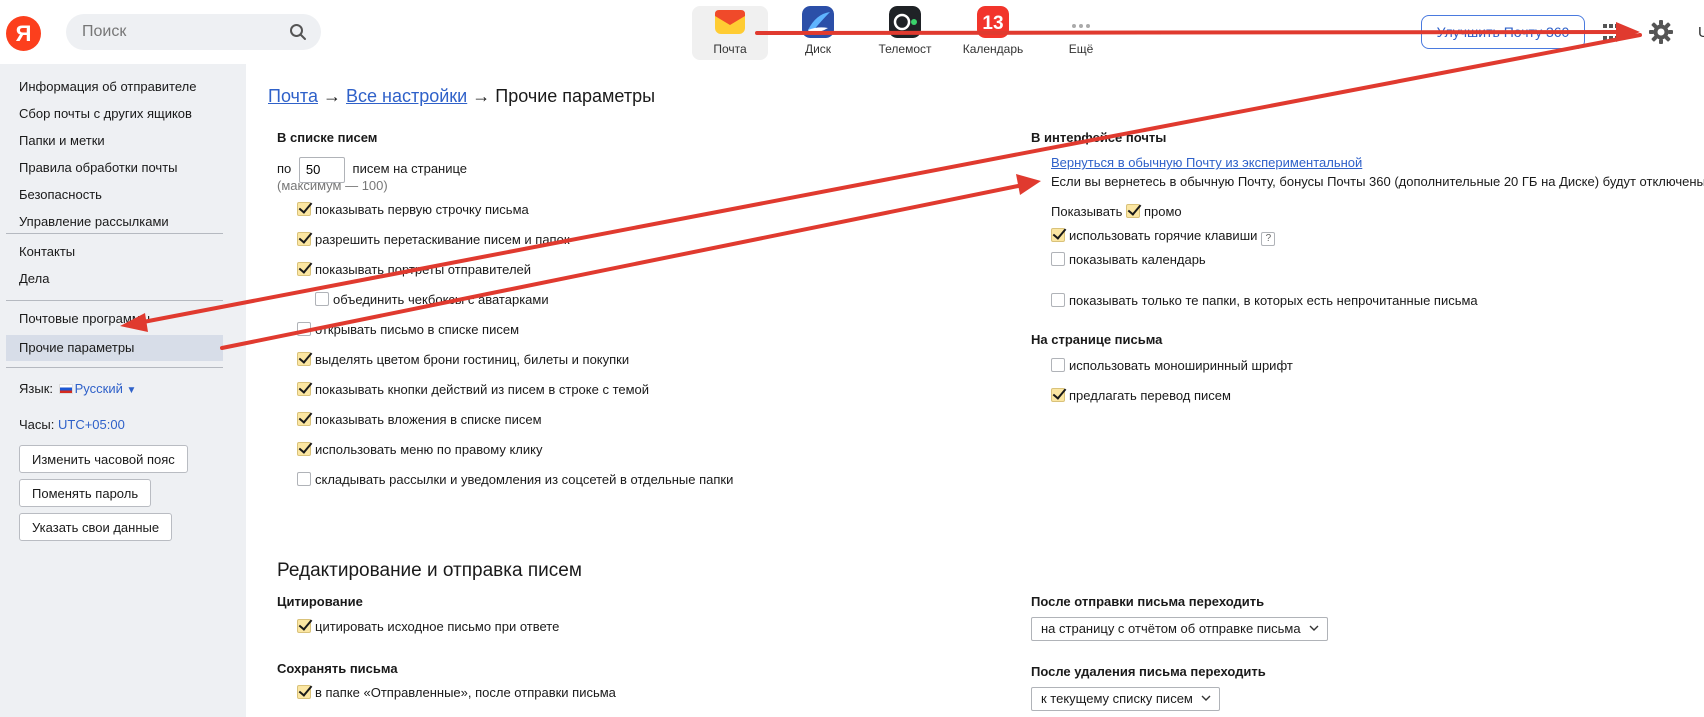 The height and width of the screenshot is (717, 1704). Describe the element at coordinates (1116, 212) in the screenshot. I see `show-promo-row: Показывать промо` at that location.